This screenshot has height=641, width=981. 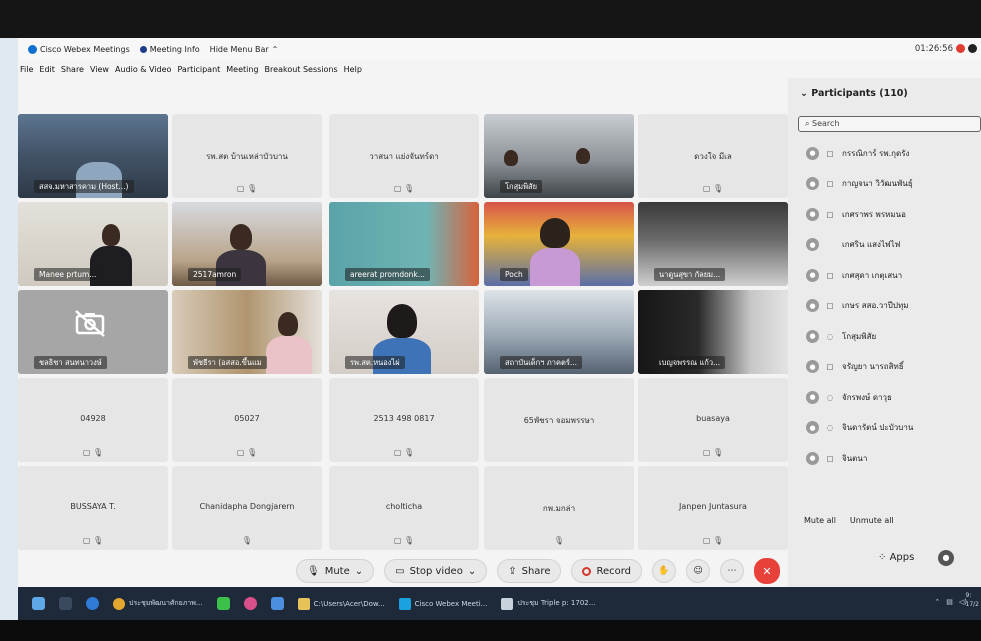 I want to click on task-view-icon, so click(x=65, y=603).